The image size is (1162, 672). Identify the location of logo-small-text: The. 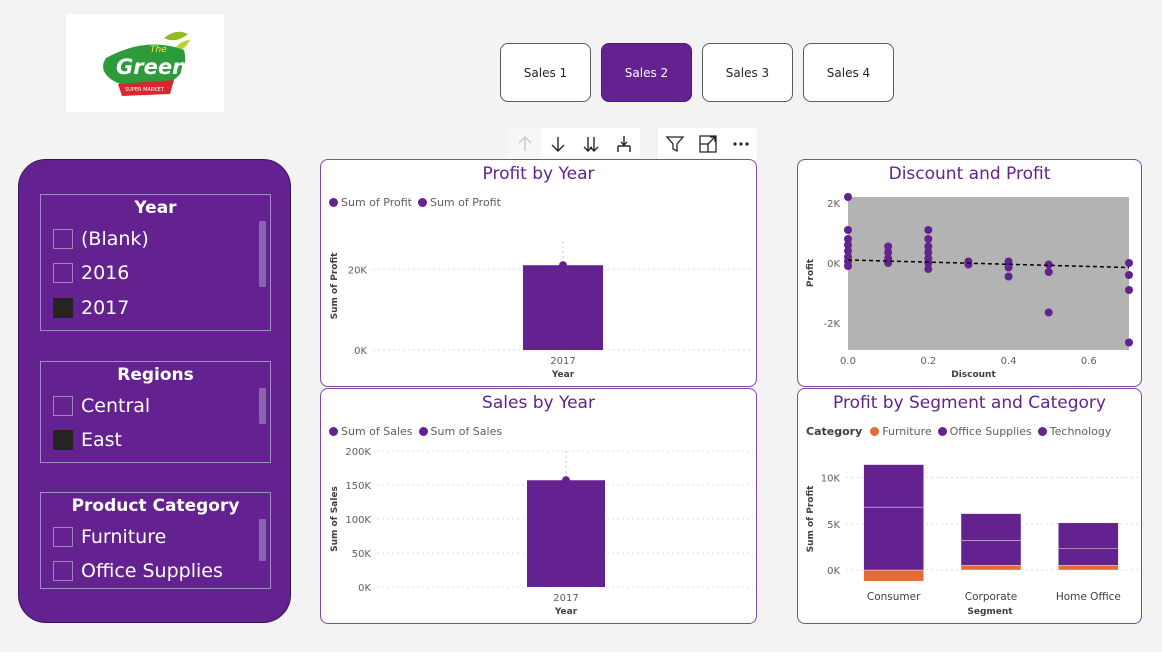
(158, 50).